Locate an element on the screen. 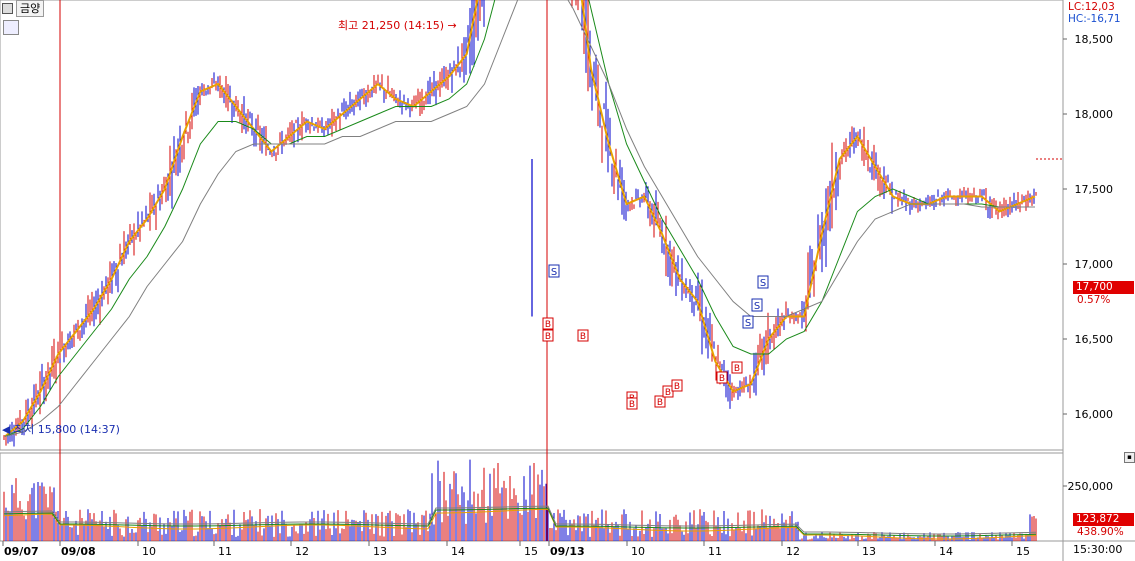 The image size is (1135, 561). volume-tick-label: 250,000 is located at coordinates (1091, 486).